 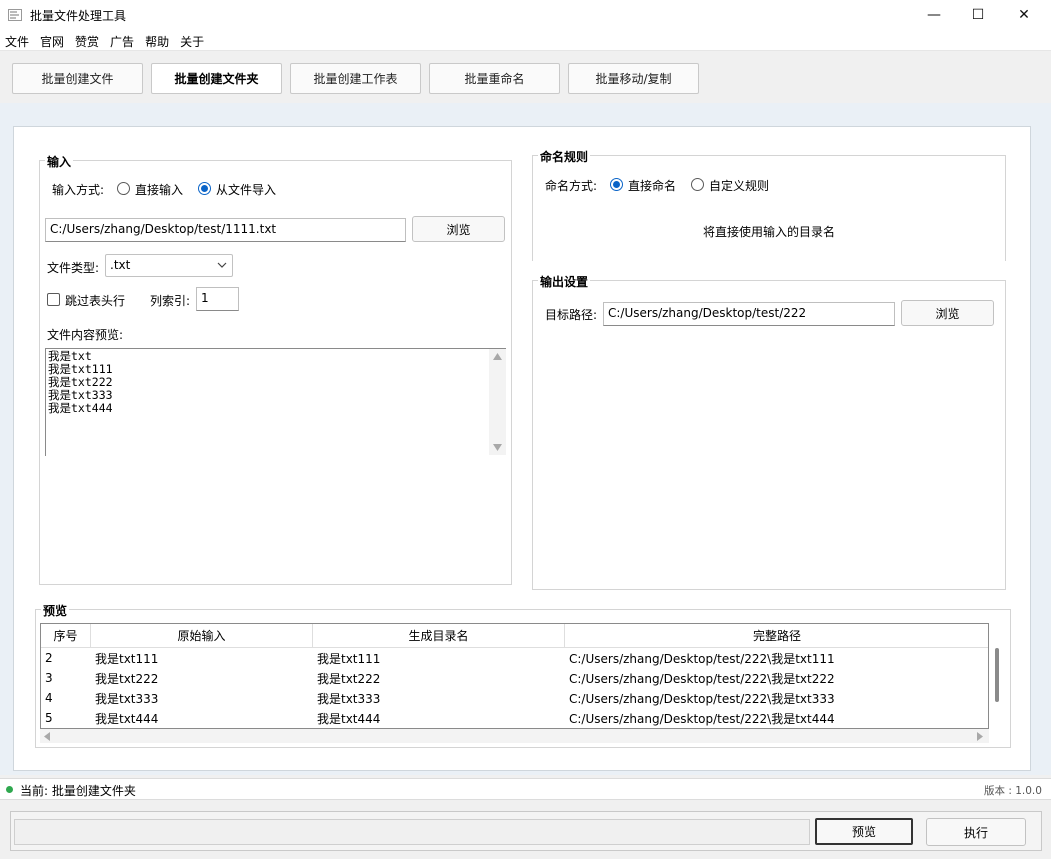 I want to click on minimize-button: —, so click(x=934, y=15).